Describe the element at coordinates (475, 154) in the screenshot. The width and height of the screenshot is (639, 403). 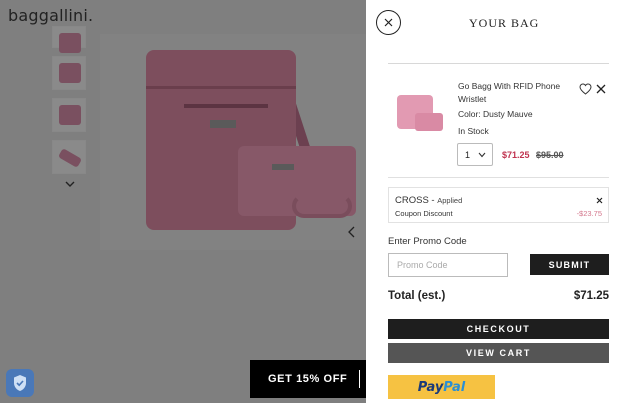
I see `quantity-select: 1` at that location.